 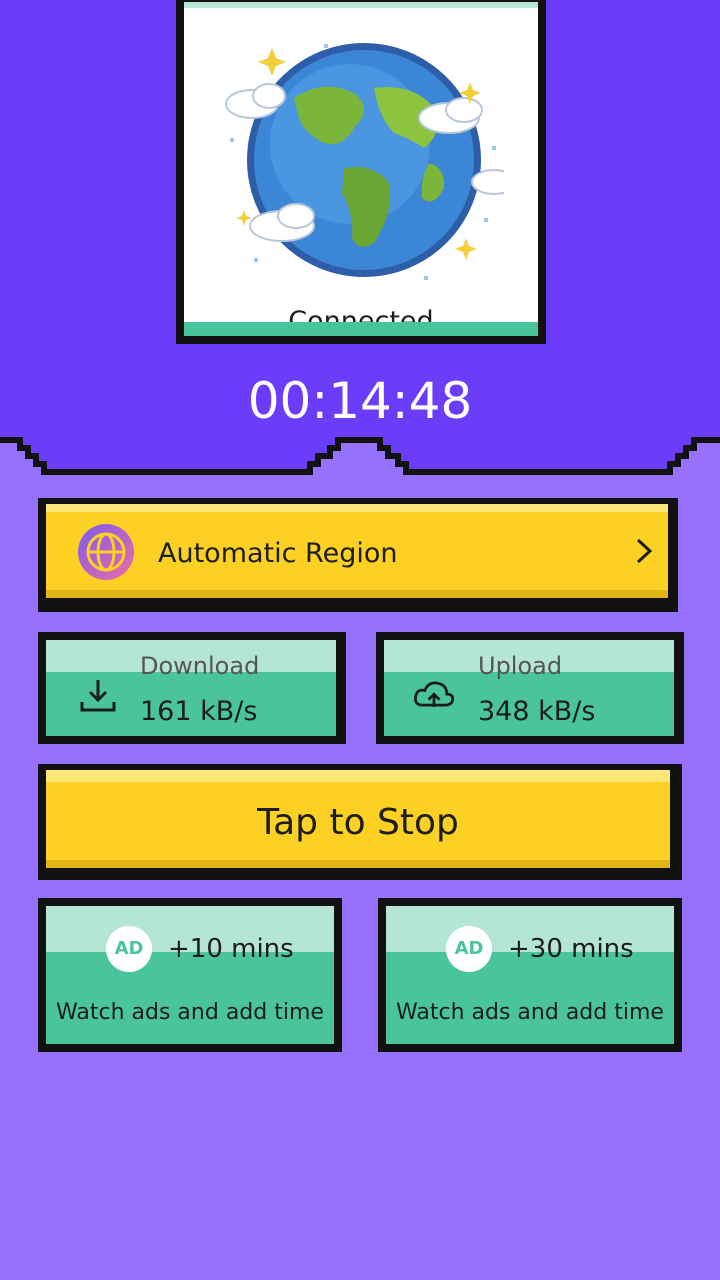 I want to click on watch-ad-10-mins-button: AD +10 mins Watch ads and add time, so click(x=191, y=977).